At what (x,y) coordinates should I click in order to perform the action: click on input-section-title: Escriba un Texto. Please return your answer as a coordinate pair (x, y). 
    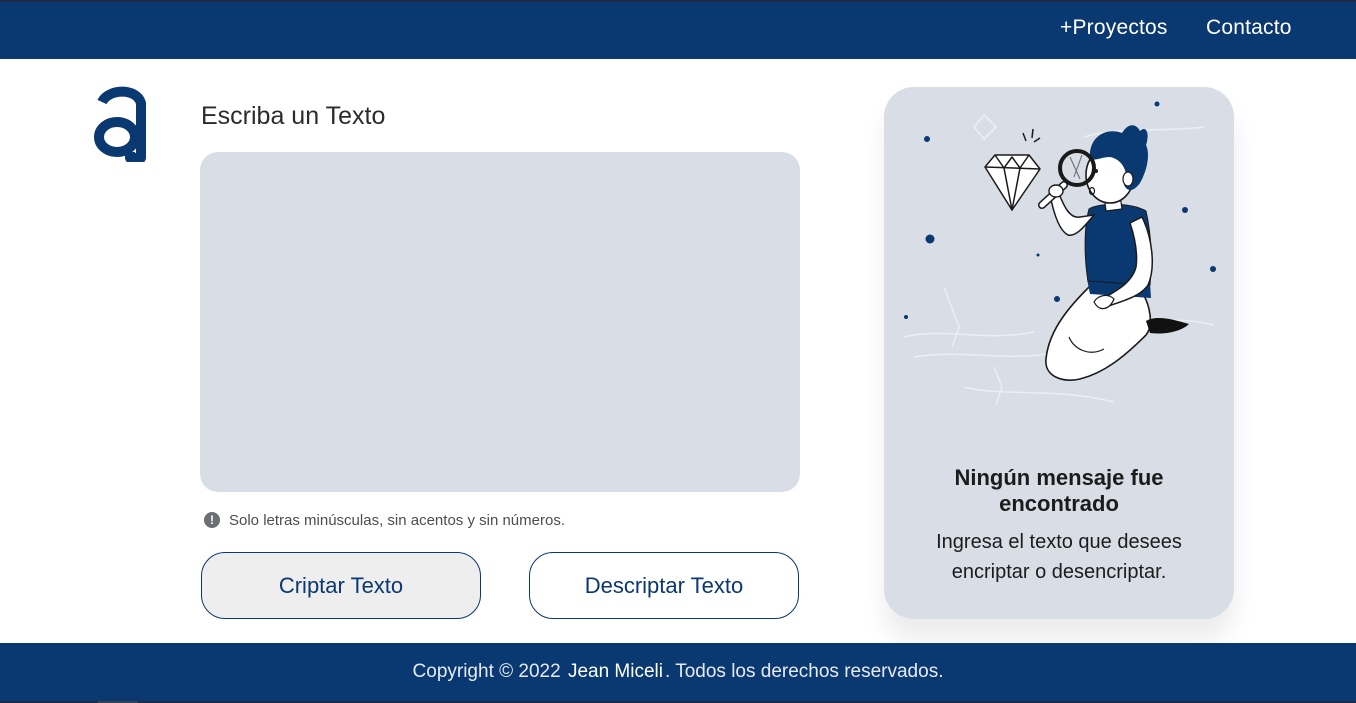
    Looking at the image, I should click on (293, 116).